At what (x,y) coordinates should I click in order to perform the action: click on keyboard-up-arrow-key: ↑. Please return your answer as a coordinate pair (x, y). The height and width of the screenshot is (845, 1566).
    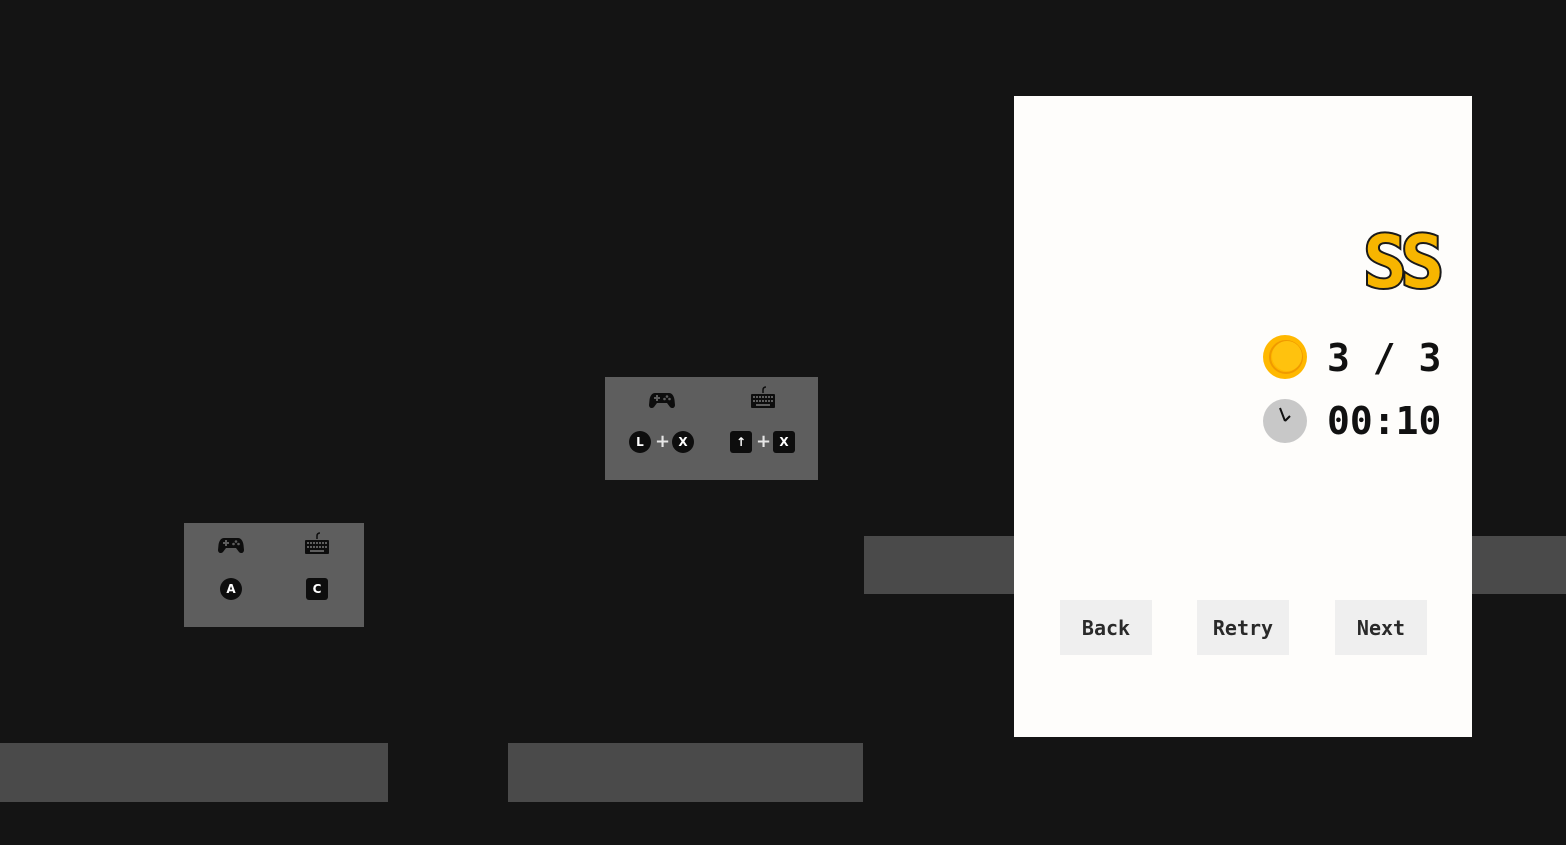
    Looking at the image, I should click on (741, 442).